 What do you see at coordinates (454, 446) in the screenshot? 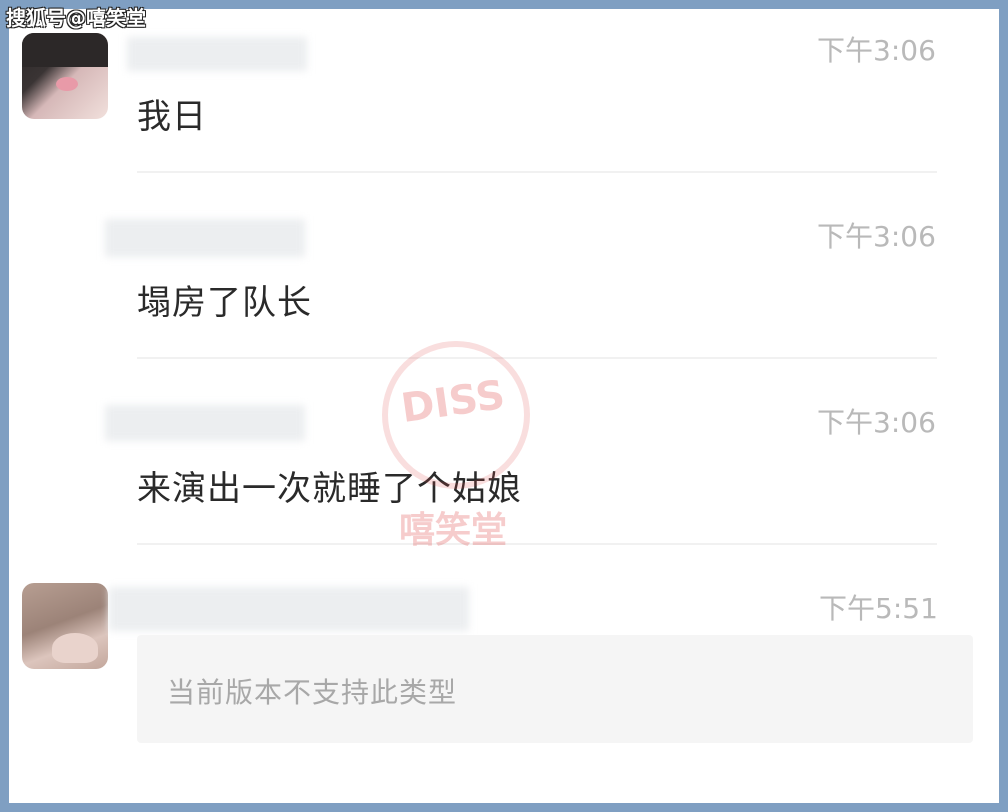
I see `diss-watermark: DISS 嘻笑堂` at bounding box center [454, 446].